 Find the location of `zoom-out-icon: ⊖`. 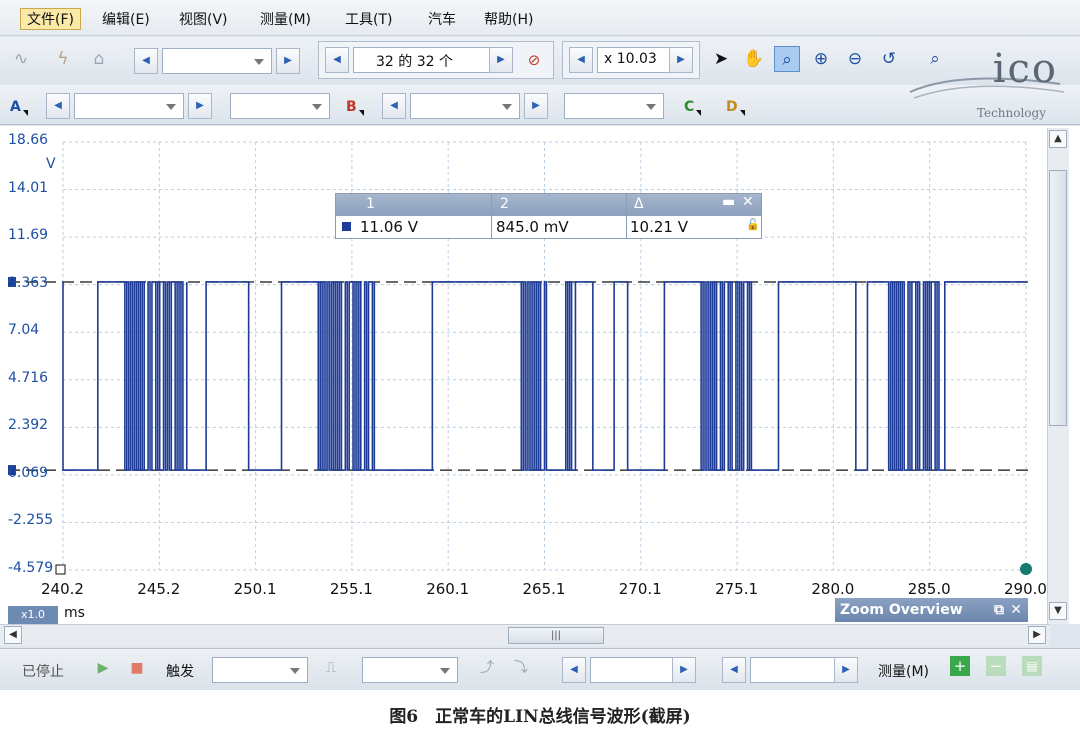

zoom-out-icon: ⊖ is located at coordinates (855, 59).